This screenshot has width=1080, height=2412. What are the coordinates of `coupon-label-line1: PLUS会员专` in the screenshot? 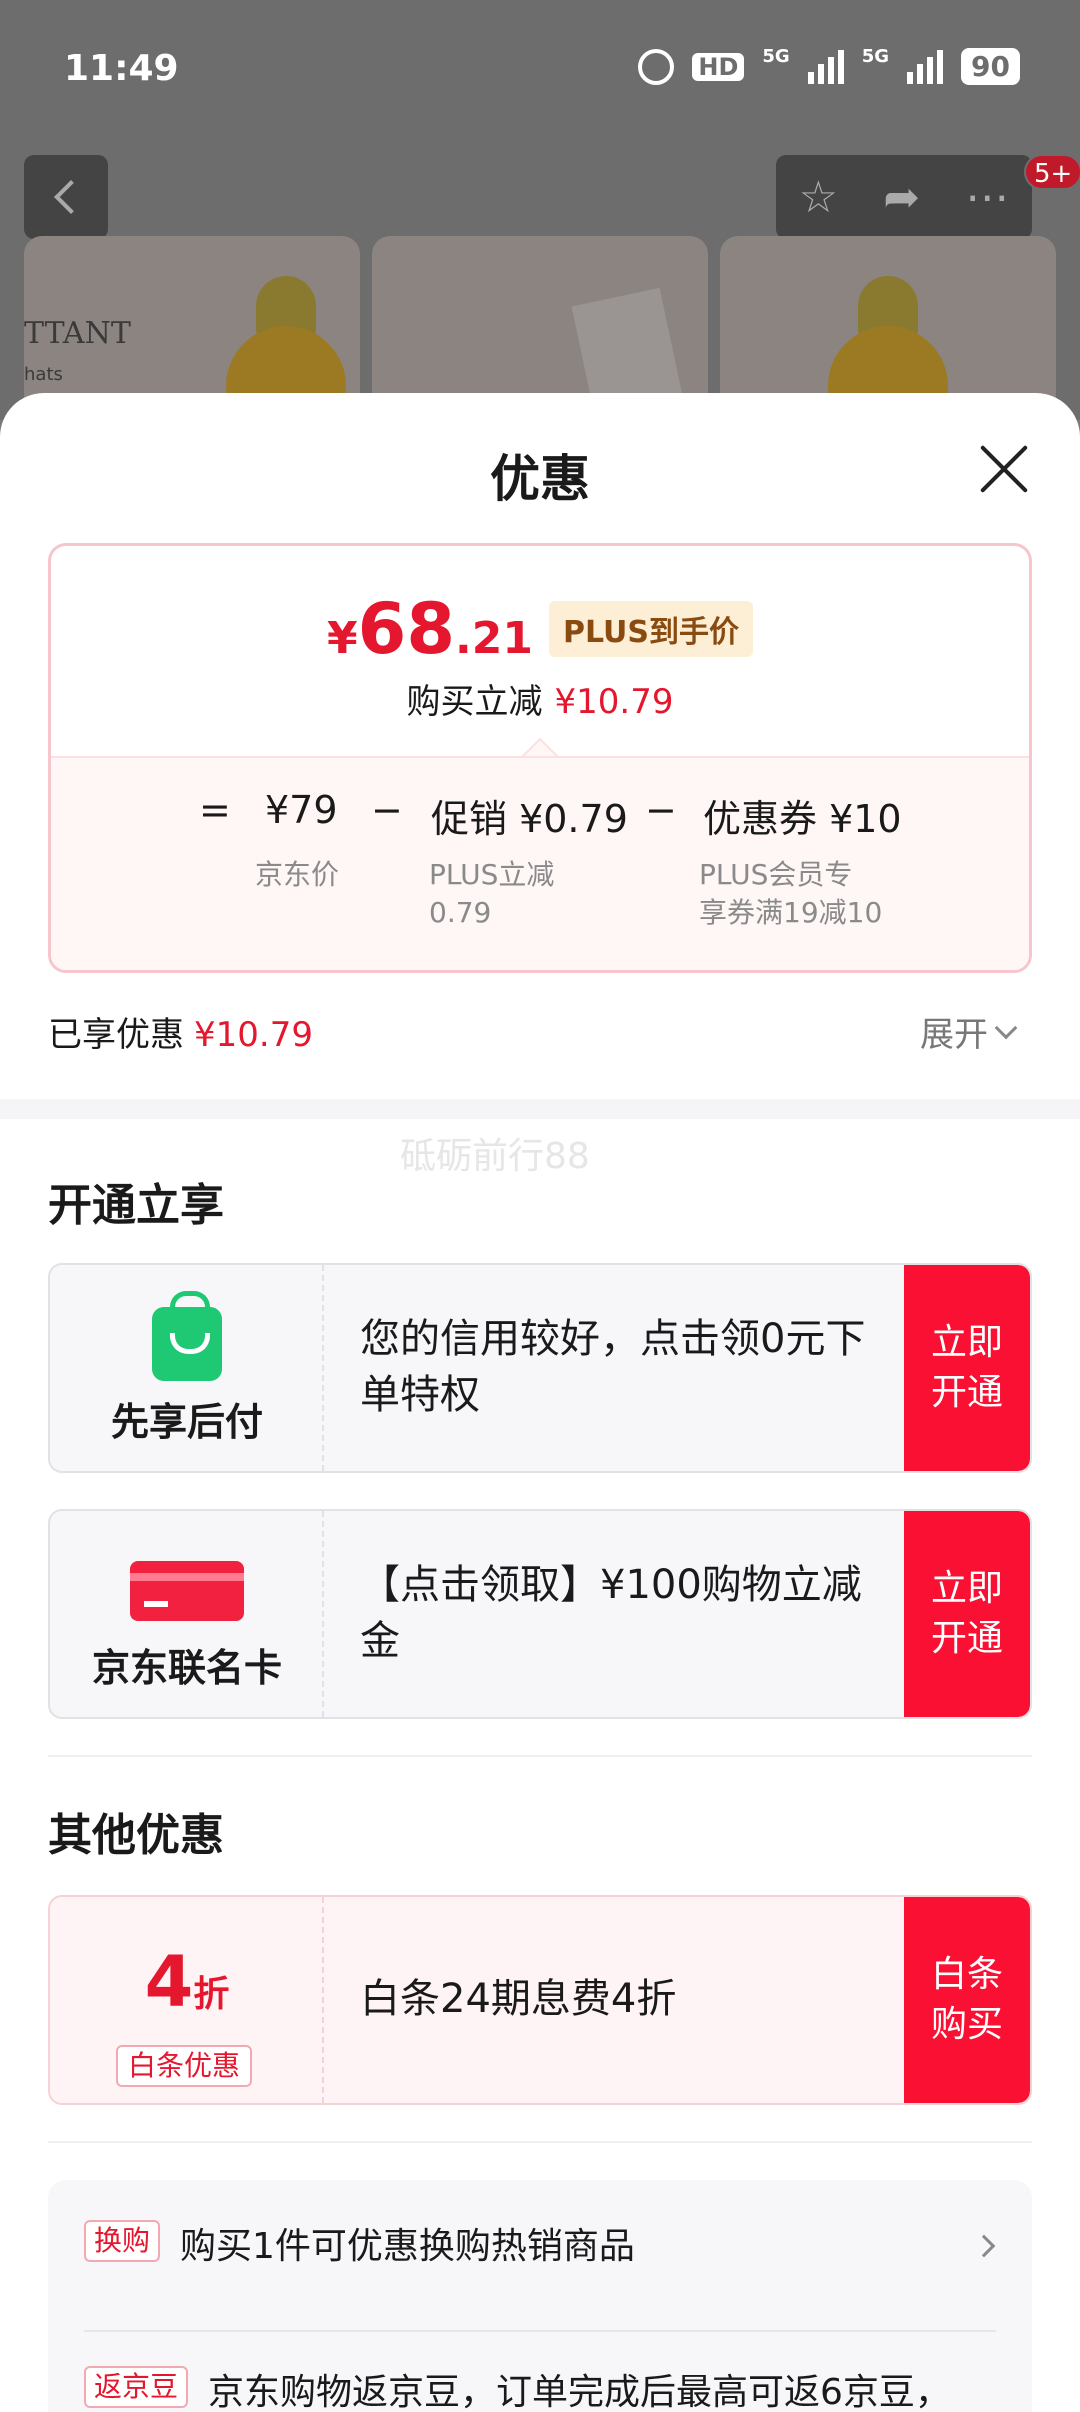 It's located at (776, 874).